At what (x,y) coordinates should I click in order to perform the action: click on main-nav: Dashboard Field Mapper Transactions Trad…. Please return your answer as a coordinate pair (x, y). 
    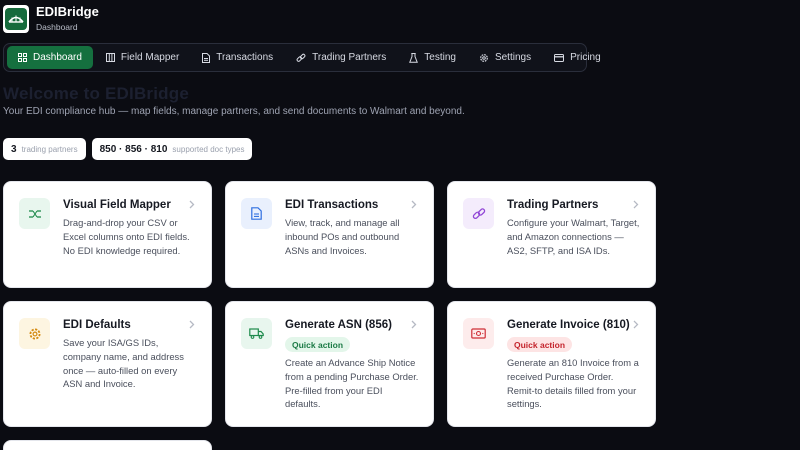
    Looking at the image, I should click on (302, 57).